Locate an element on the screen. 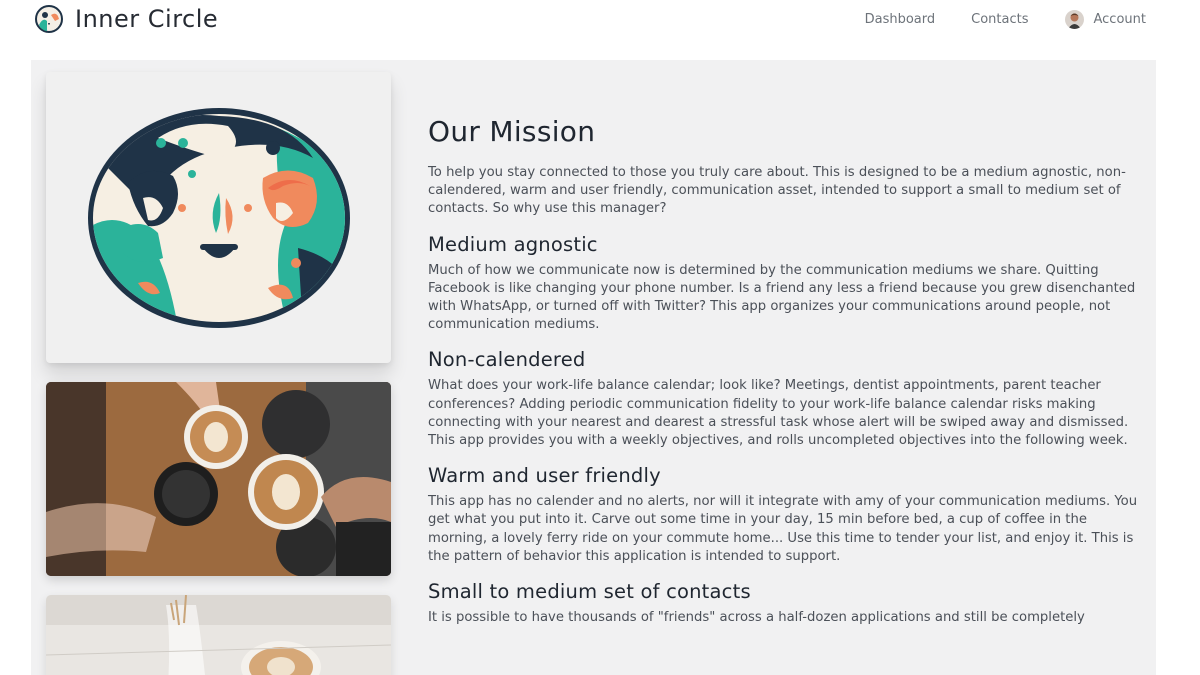 The height and width of the screenshot is (675, 1200). section-heading: Medium agnostic is located at coordinates (513, 244).